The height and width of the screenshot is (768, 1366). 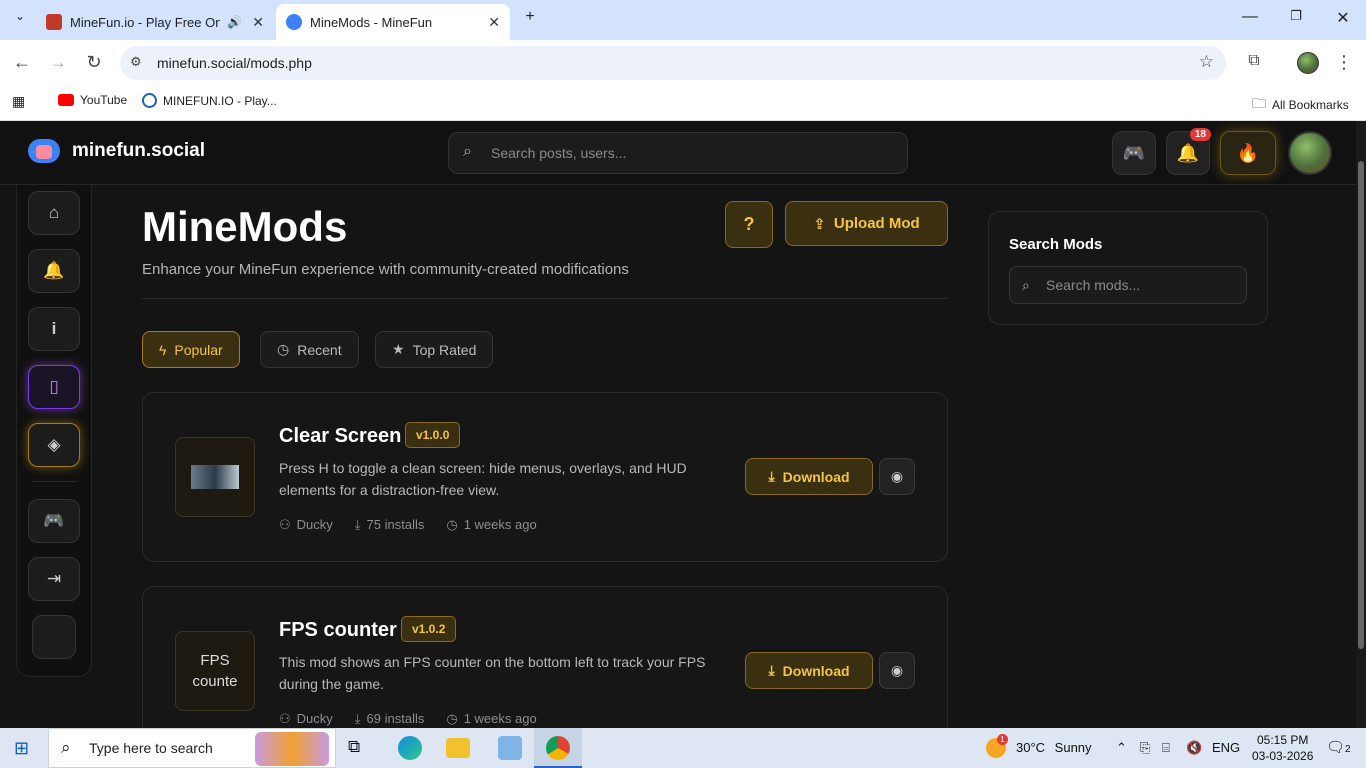 I want to click on sidebar-item-home: ⌂, so click(x=54, y=213).